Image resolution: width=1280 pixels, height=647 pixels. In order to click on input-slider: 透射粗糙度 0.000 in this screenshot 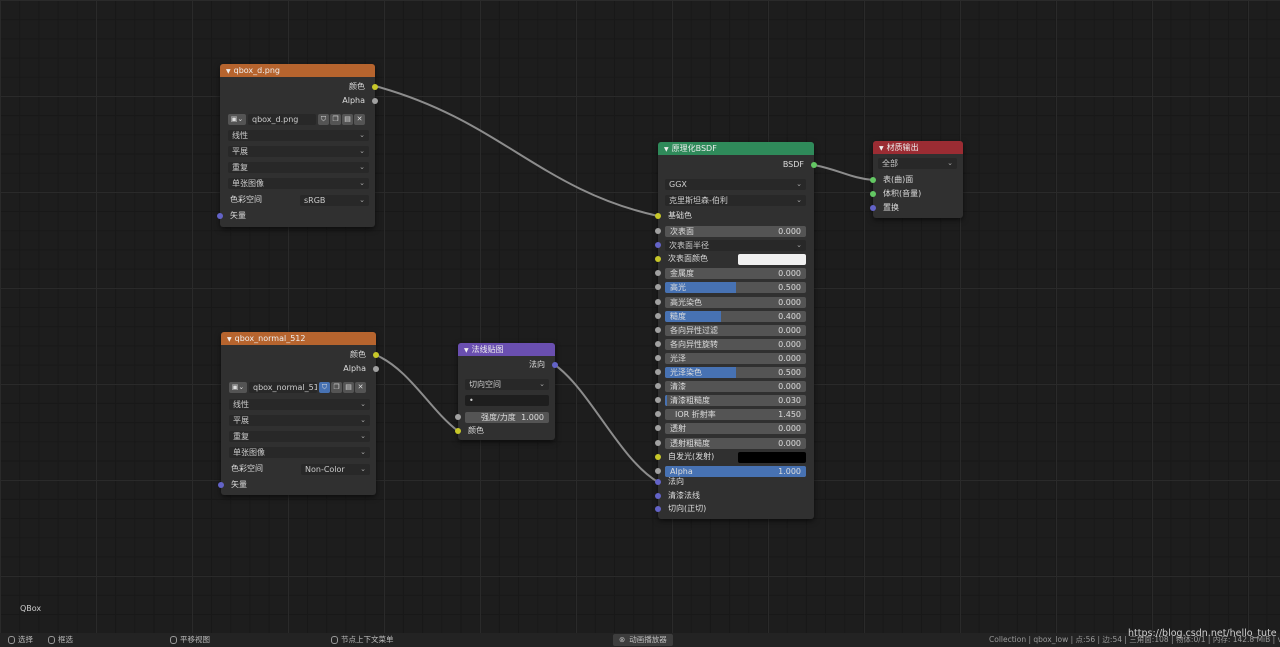, I will do `click(735, 443)`.